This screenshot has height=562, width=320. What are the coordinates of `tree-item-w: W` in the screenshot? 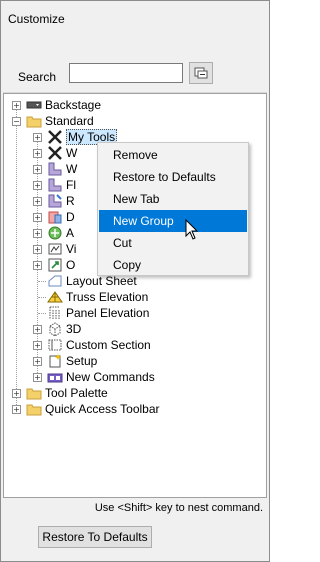 It's located at (62, 153).